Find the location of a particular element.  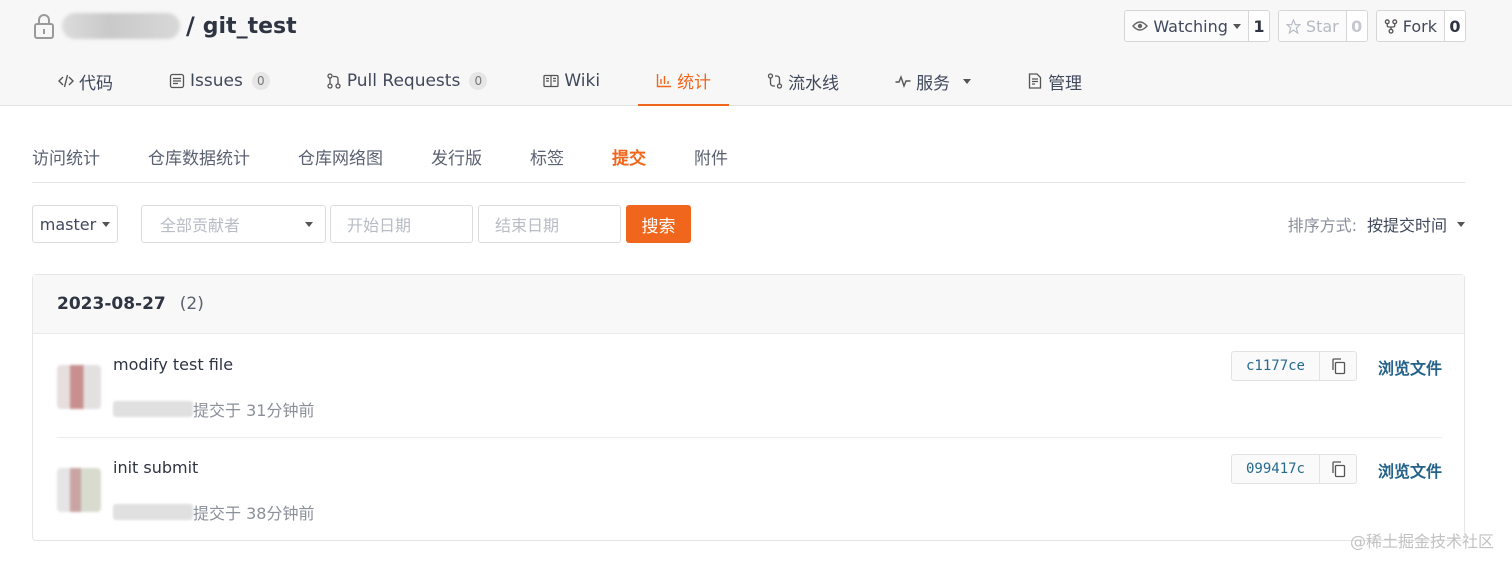

star-button: Star is located at coordinates (1312, 26).